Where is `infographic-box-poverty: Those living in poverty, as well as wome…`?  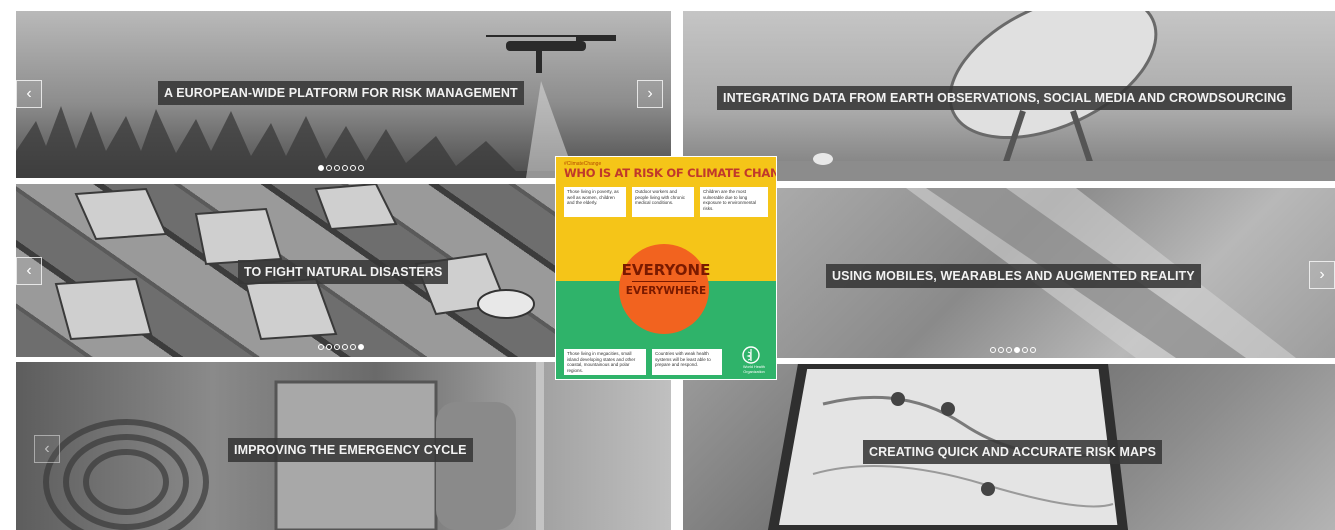
infographic-box-poverty: Those living in poverty, as well as wome… is located at coordinates (595, 202).